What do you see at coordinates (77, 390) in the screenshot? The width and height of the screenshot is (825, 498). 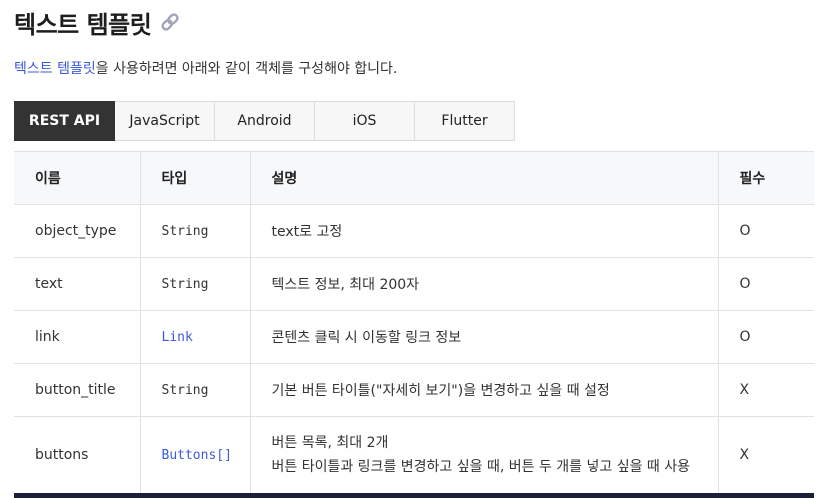 I see `cell-name: button_title` at bounding box center [77, 390].